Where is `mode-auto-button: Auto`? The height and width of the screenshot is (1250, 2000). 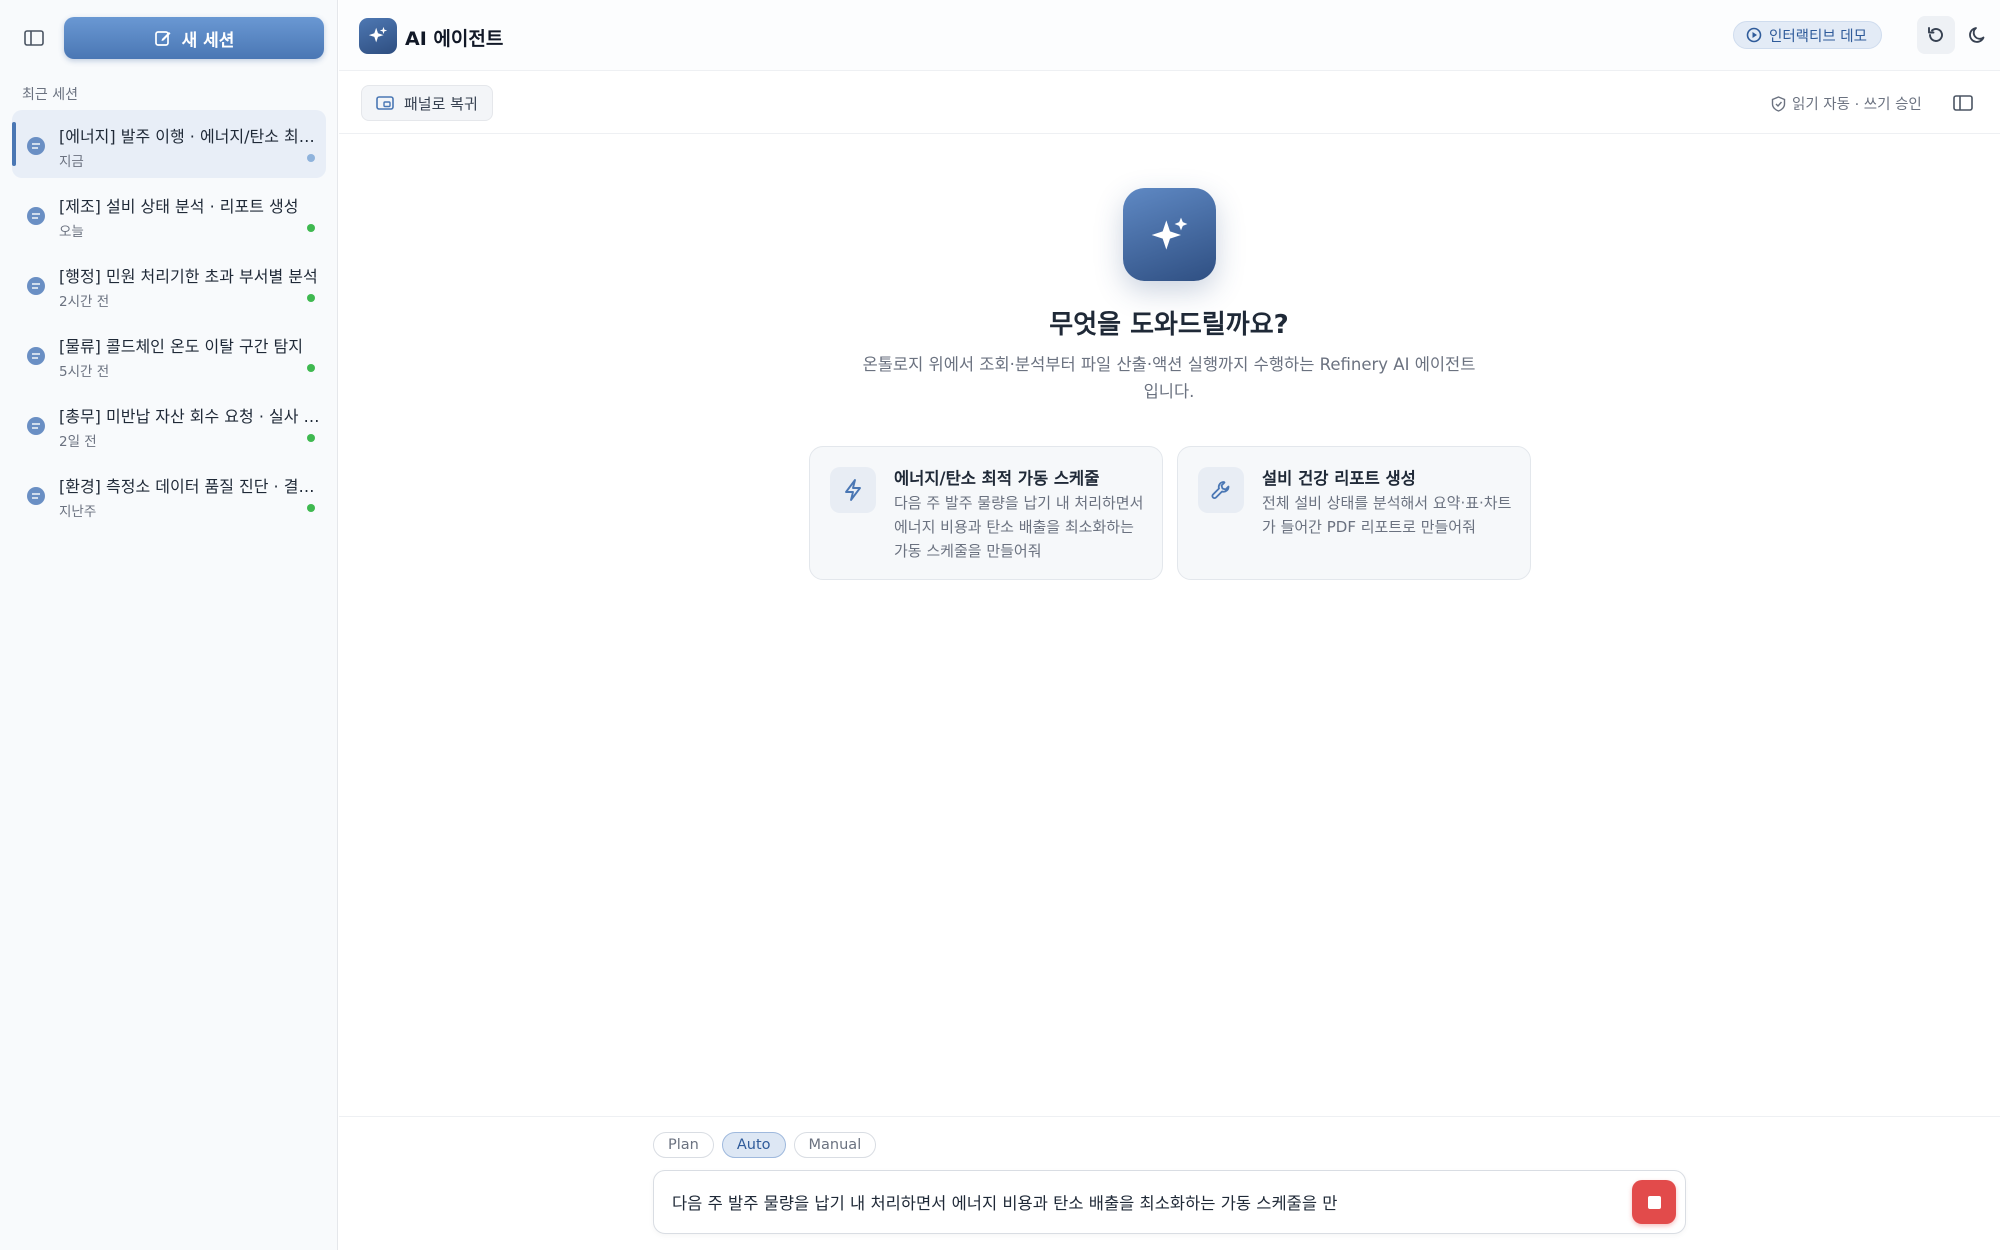 mode-auto-button: Auto is located at coordinates (753, 1145).